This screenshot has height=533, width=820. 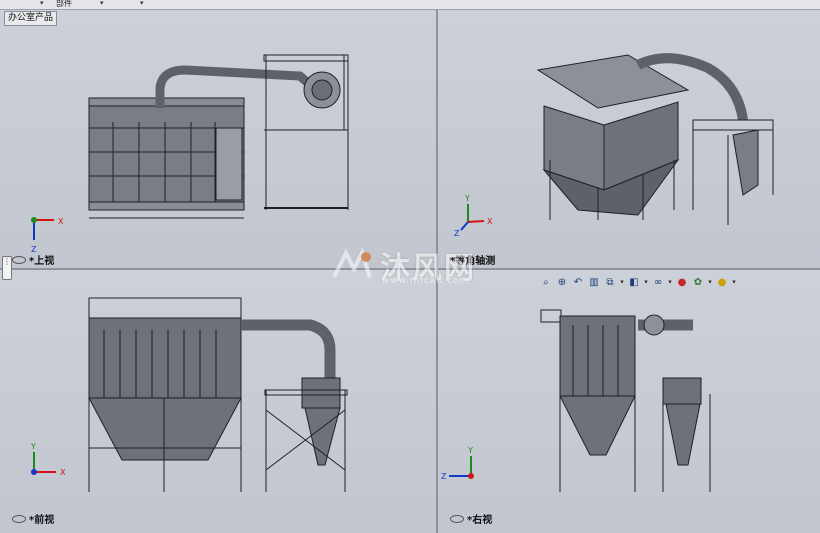 I want to click on viewport-splitter-vertical, so click(x=437, y=271).